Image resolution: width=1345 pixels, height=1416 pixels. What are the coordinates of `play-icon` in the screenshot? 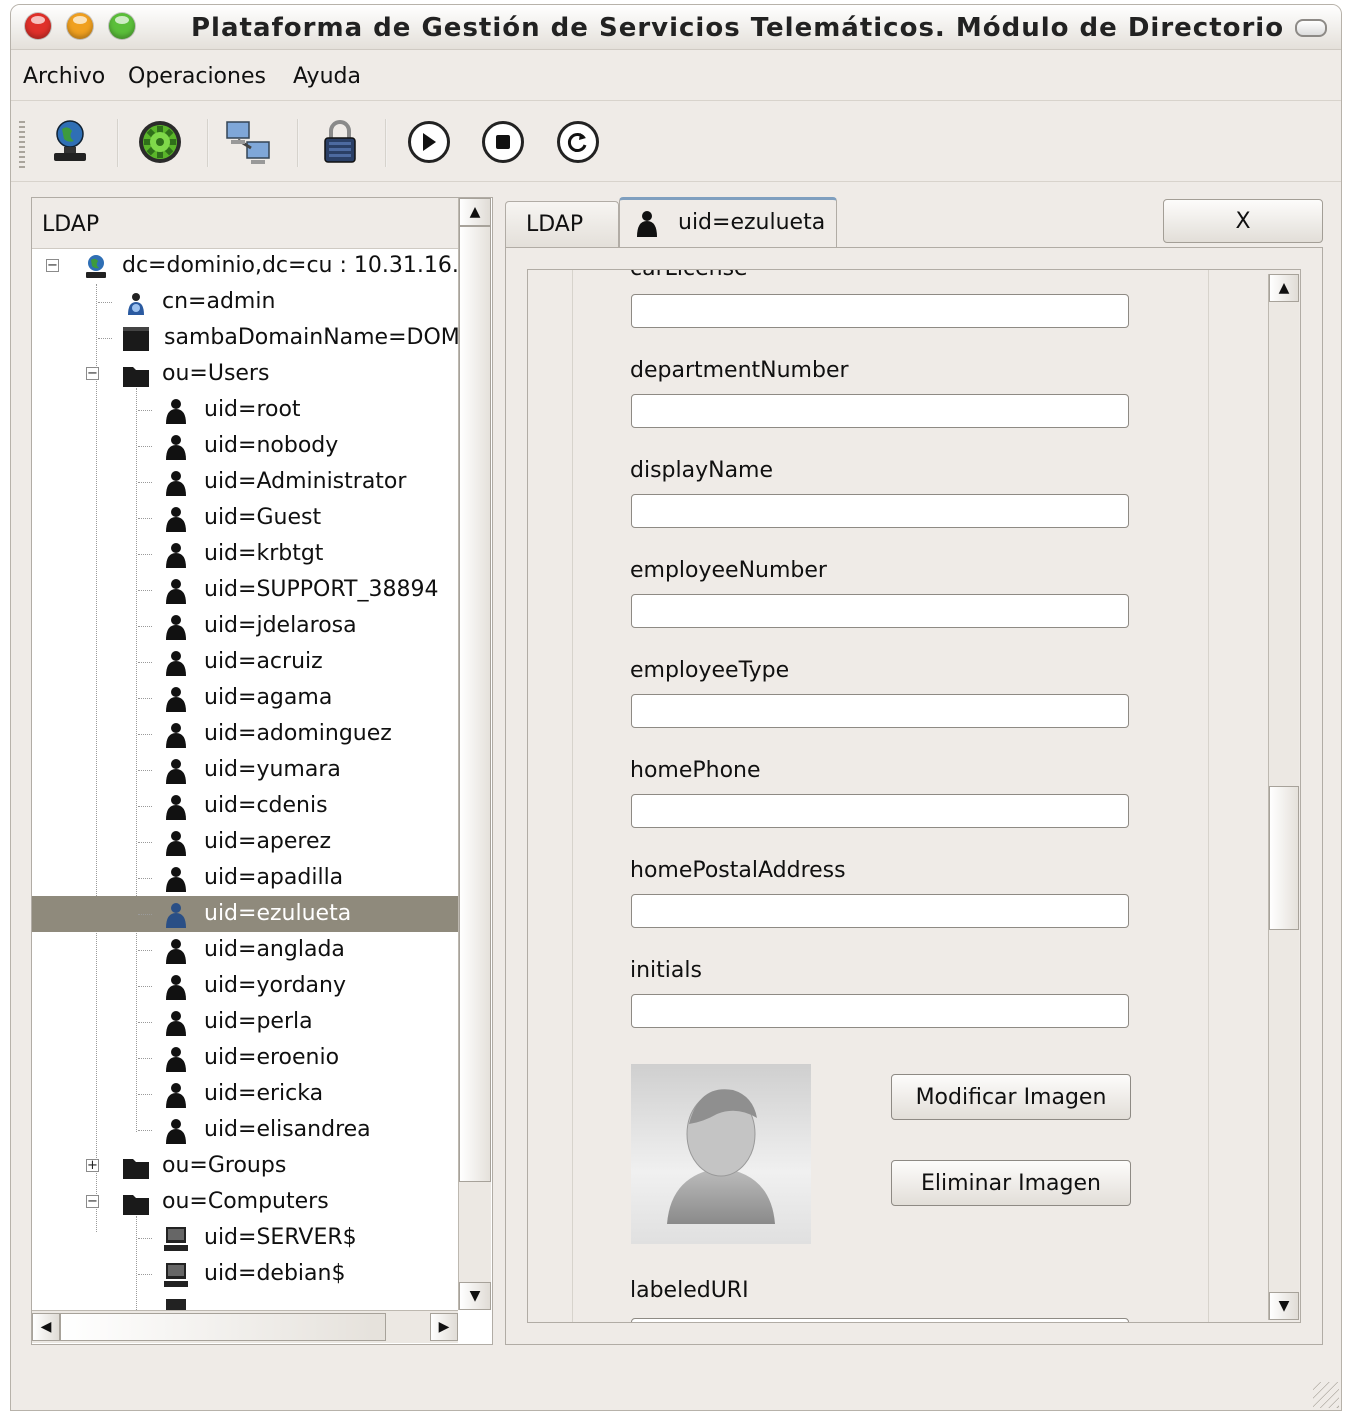 It's located at (429, 142).